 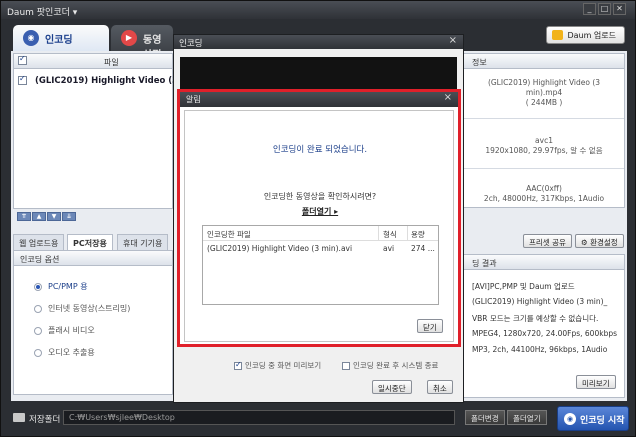 I want to click on tab-encoding: ◉ 인코딩, so click(x=61, y=38).